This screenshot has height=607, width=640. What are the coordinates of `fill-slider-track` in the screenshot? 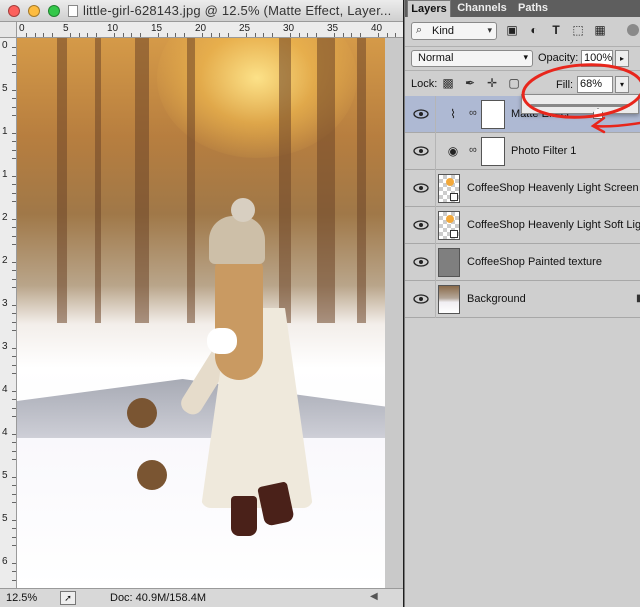 It's located at (580, 111).